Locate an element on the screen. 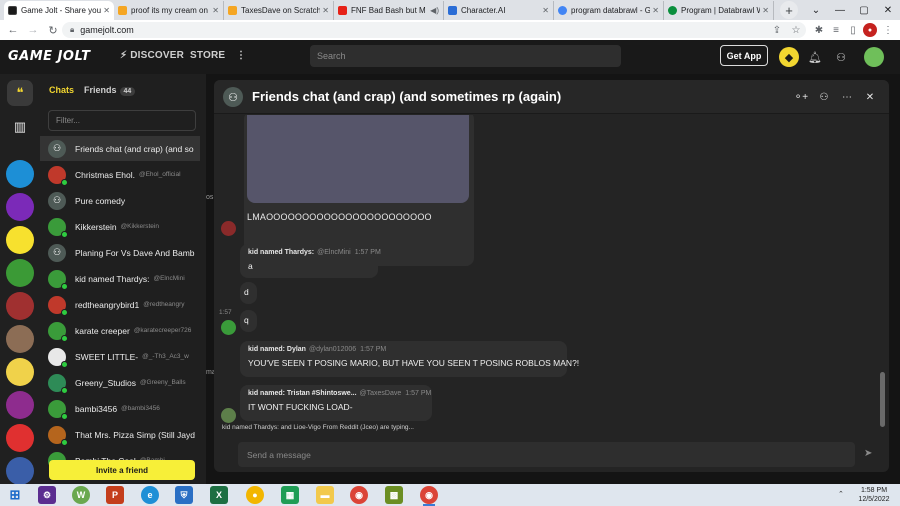 Image resolution: width=900 pixels, height=506 pixels. message-input: Send a message is located at coordinates (546, 454).